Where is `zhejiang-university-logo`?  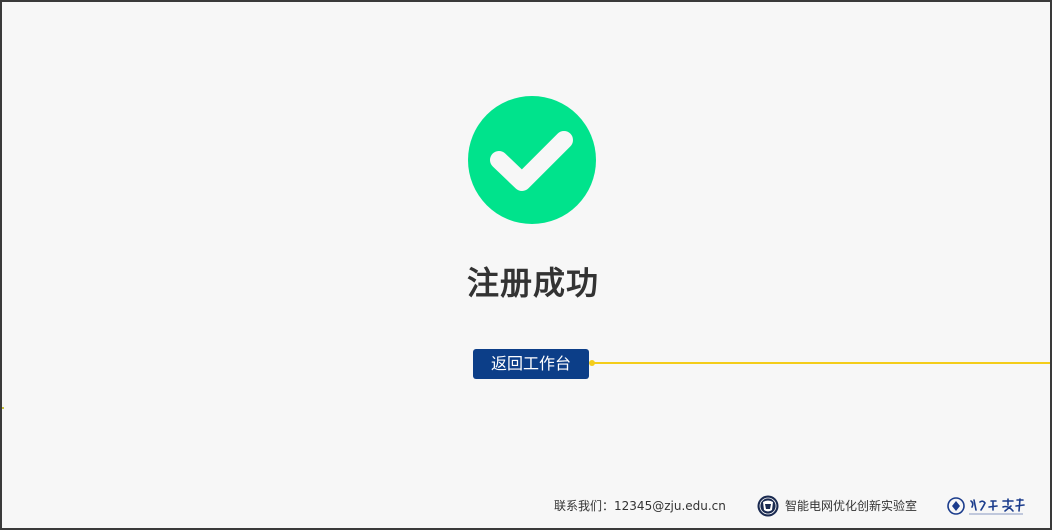
zhejiang-university-logo is located at coordinates (987, 506).